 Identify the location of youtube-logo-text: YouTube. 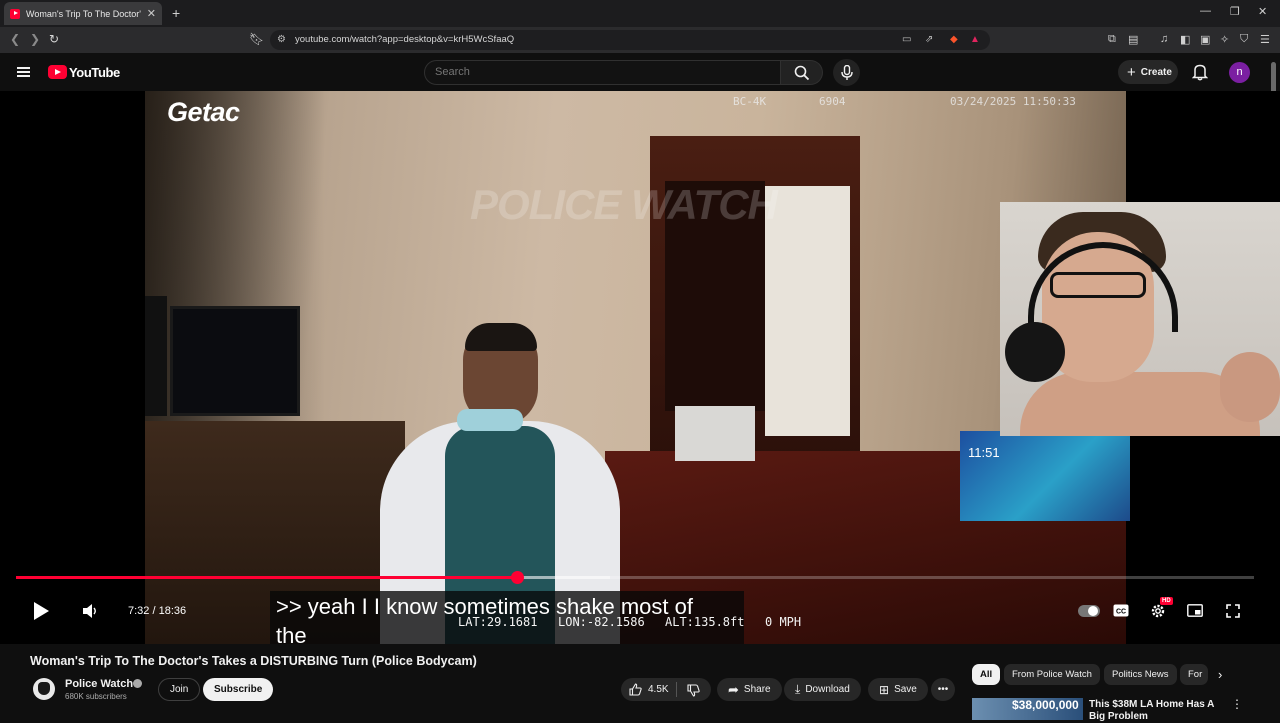
(94, 72).